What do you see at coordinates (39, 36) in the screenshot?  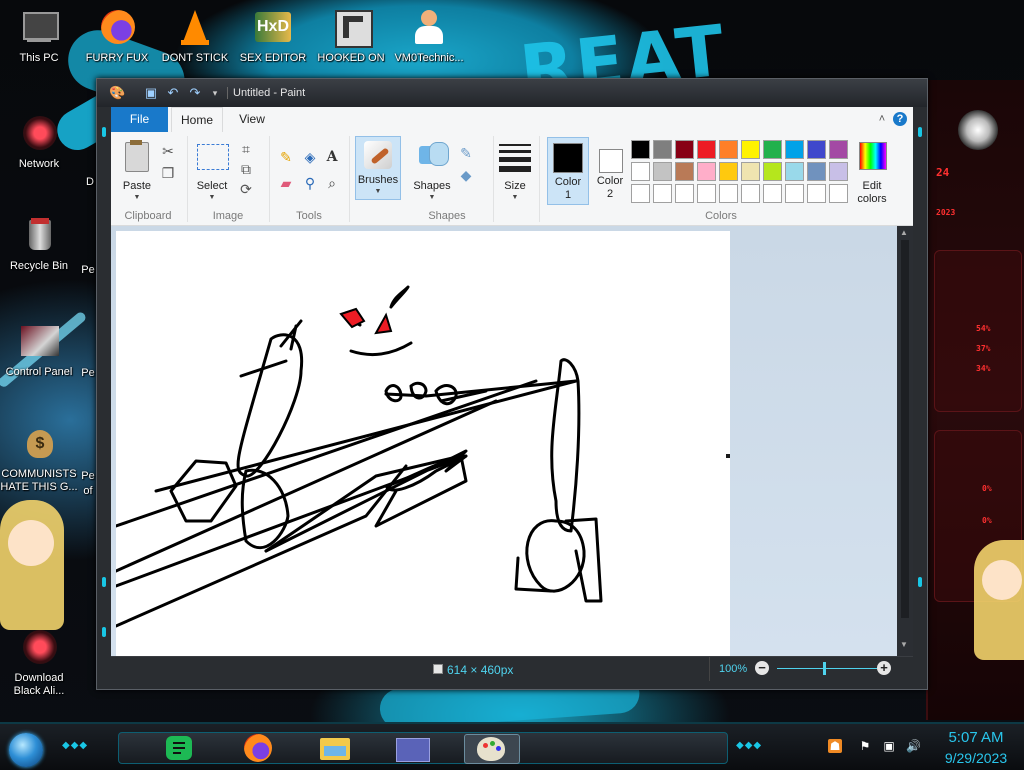 I see `desktop-icon-this-pc: This PC` at bounding box center [39, 36].